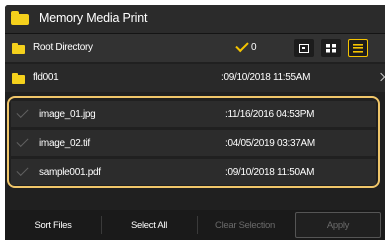 This screenshot has width=386, height=240. Describe the element at coordinates (270, 172) in the screenshot. I see `file-date: :09/10/2018 11:50AM` at that location.